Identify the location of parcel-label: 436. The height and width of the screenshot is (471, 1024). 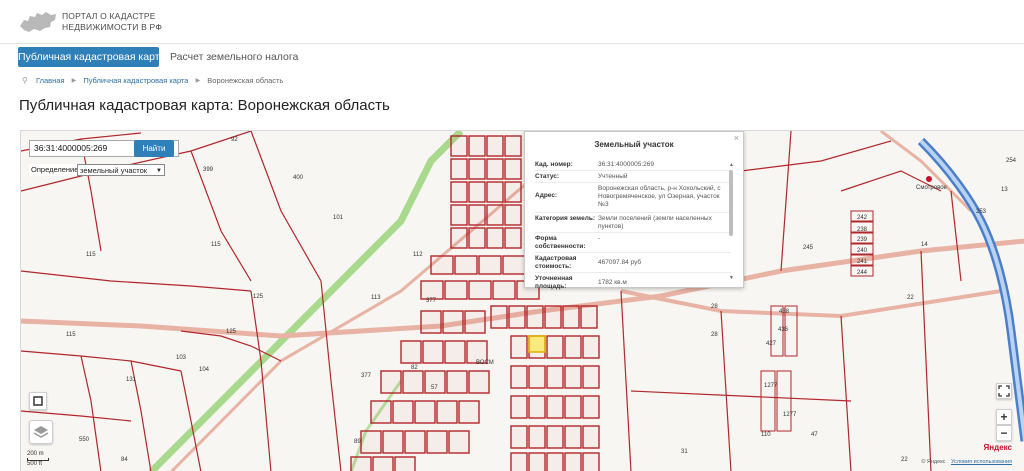
(783, 330).